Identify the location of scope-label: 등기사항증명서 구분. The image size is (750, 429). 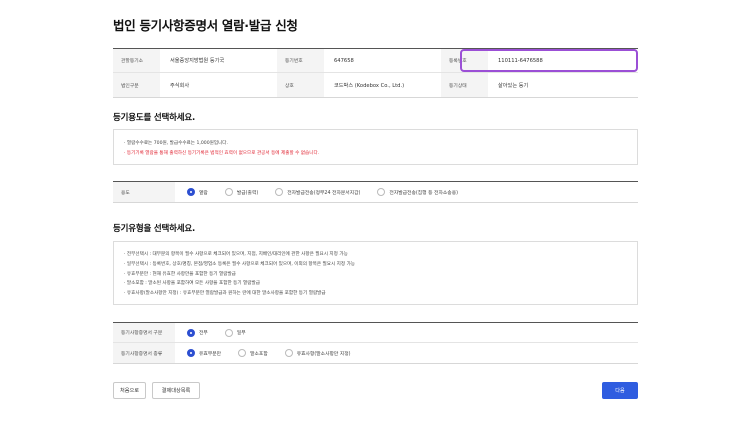
(144, 332).